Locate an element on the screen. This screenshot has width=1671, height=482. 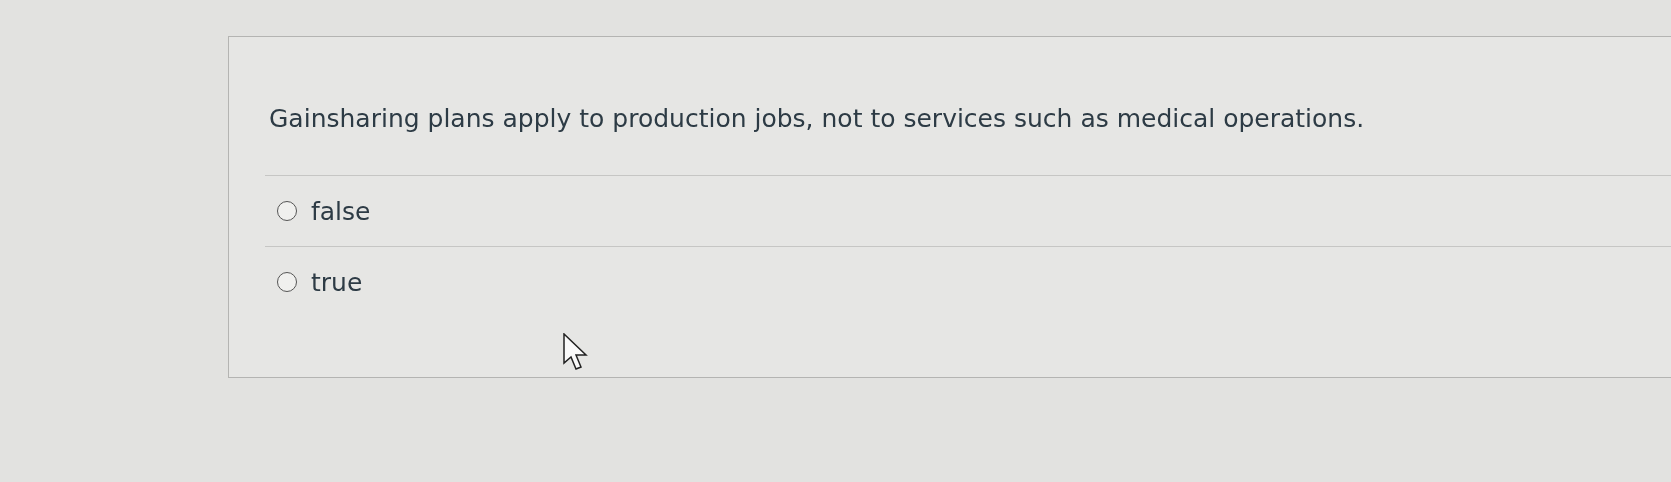
option-label: true is located at coordinates (337, 282).